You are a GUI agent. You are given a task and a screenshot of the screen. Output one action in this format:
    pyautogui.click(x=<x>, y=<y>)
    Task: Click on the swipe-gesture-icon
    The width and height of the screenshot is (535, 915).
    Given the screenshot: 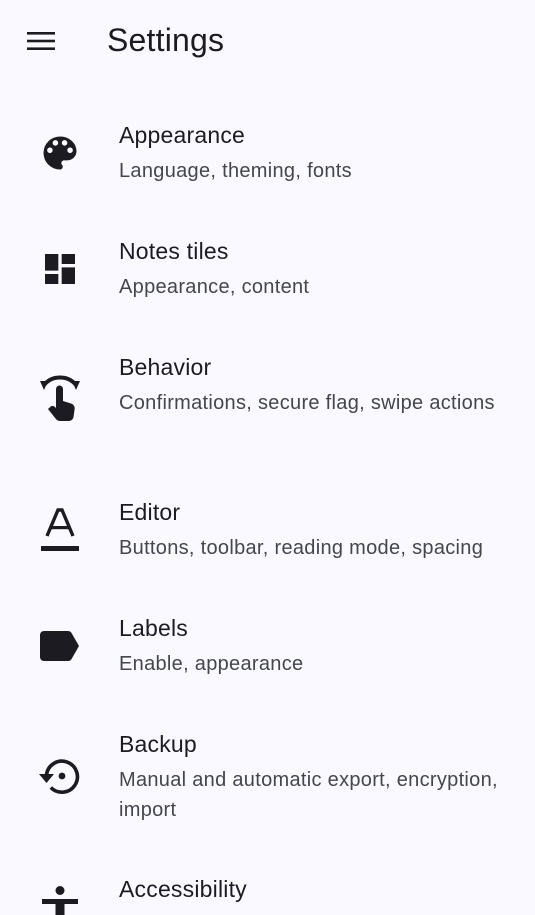 What is the action you would take?
    pyautogui.click(x=60, y=399)
    